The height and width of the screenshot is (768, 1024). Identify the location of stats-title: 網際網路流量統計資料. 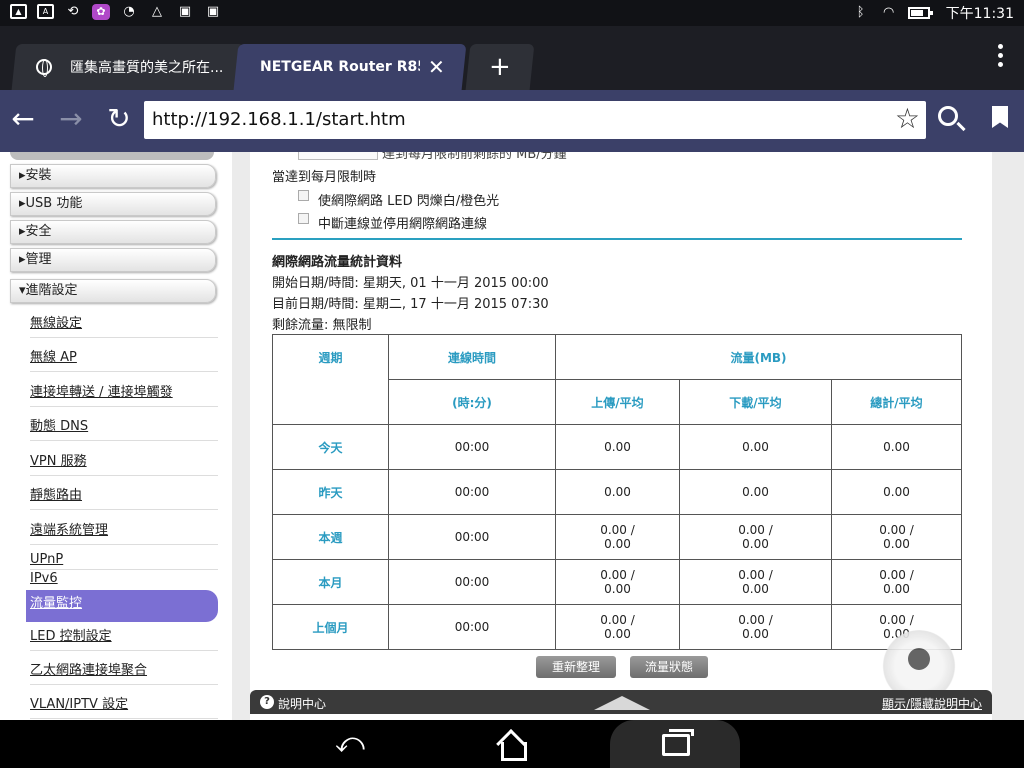
(337, 262).